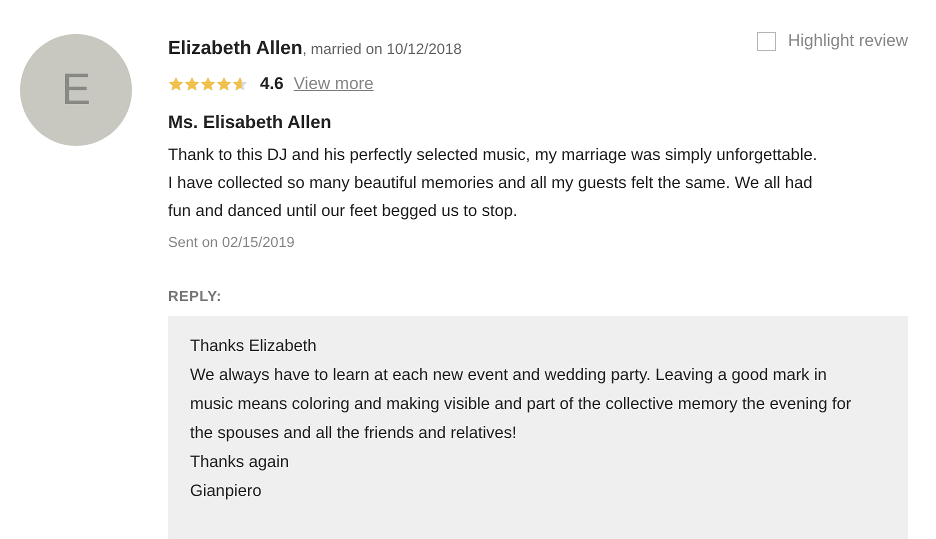  Describe the element at coordinates (493, 183) in the screenshot. I see `review-text: Thank to this DJ and his perfectly selected music, my marriage was simply unforgettable. I have collected so many beautiful memories and all my guests felt the same. We all had fun and danced until our feet begged us to stop.` at that location.